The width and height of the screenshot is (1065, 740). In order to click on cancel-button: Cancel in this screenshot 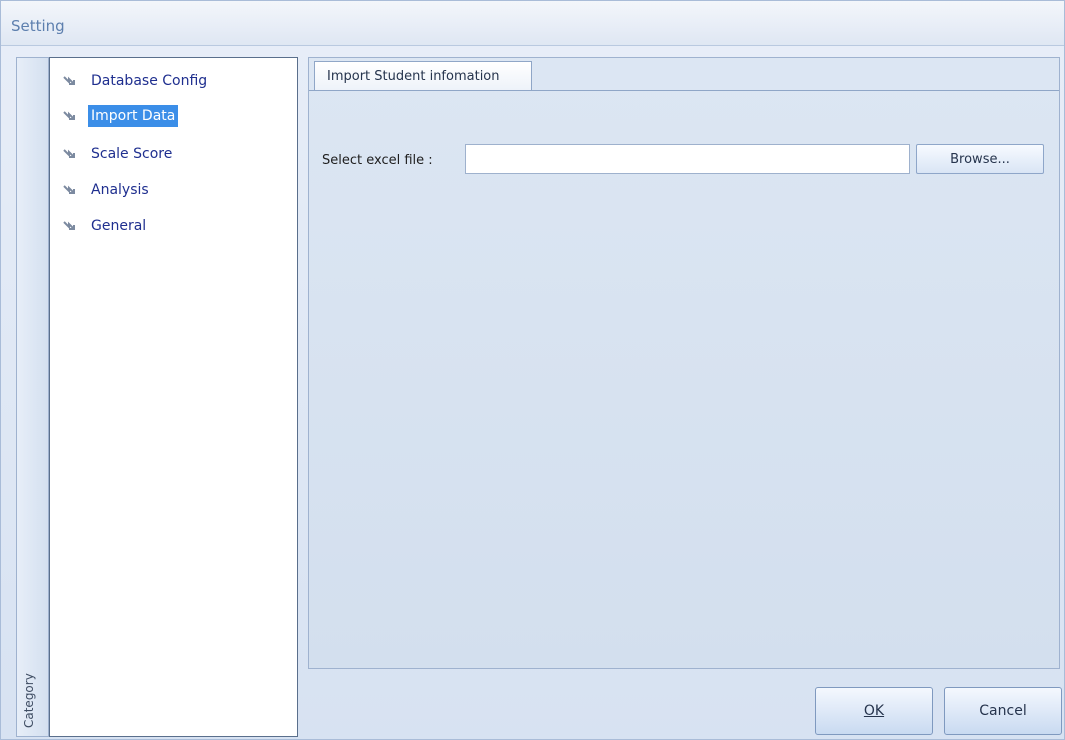, I will do `click(1003, 711)`.